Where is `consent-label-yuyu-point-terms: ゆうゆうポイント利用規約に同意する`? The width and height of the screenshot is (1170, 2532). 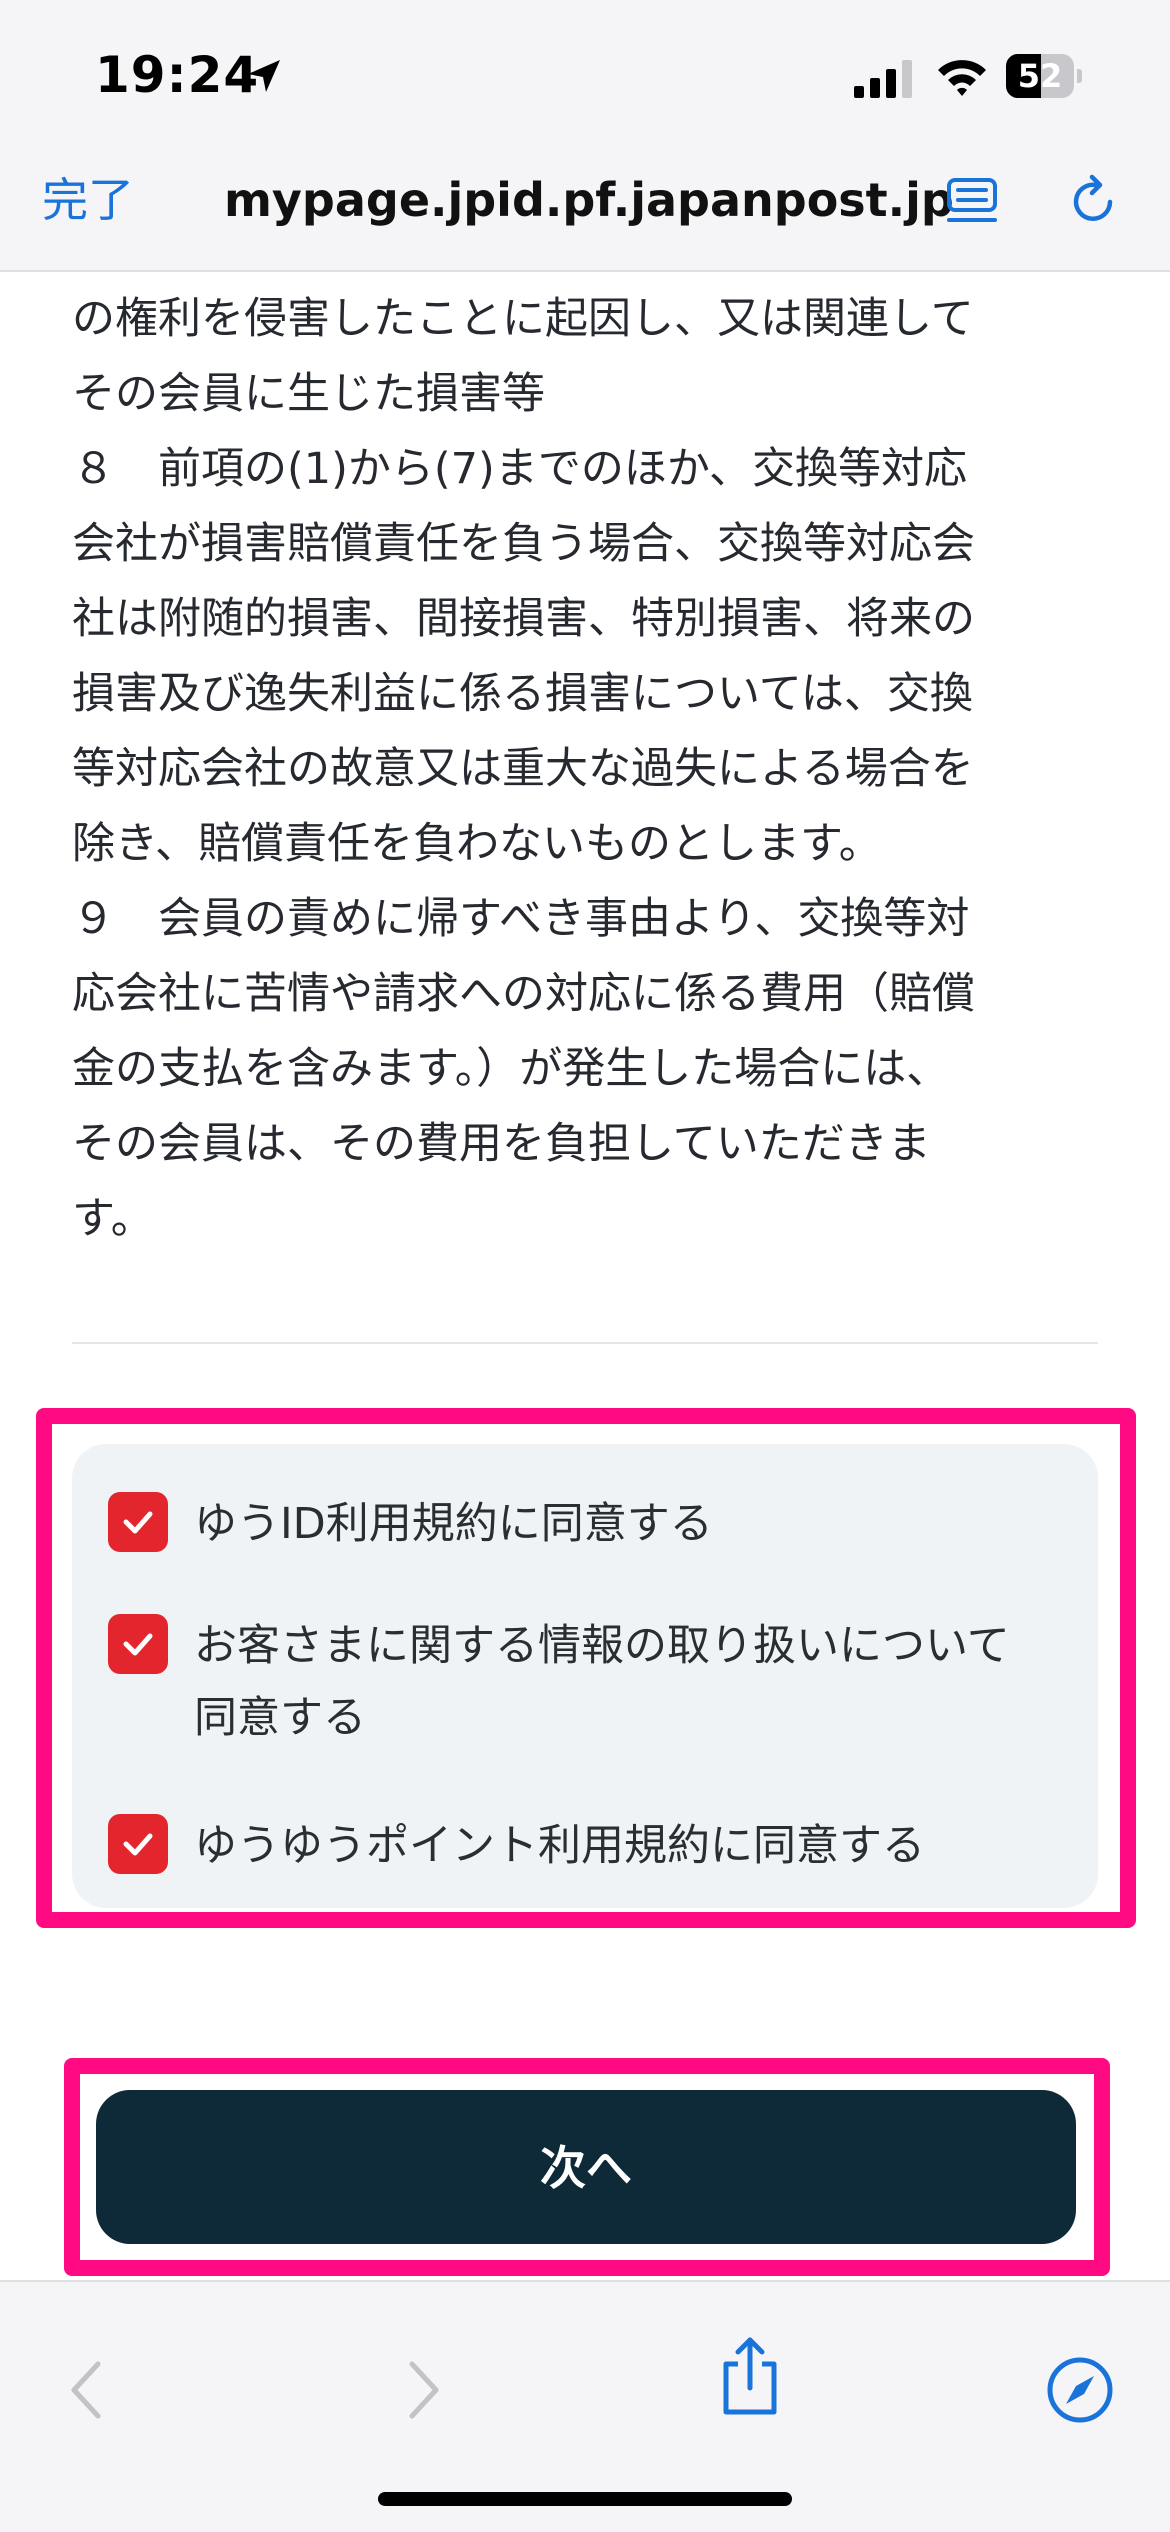 consent-label-yuyu-point-terms: ゆうゆうポイント利用規約に同意する is located at coordinates (559, 1846).